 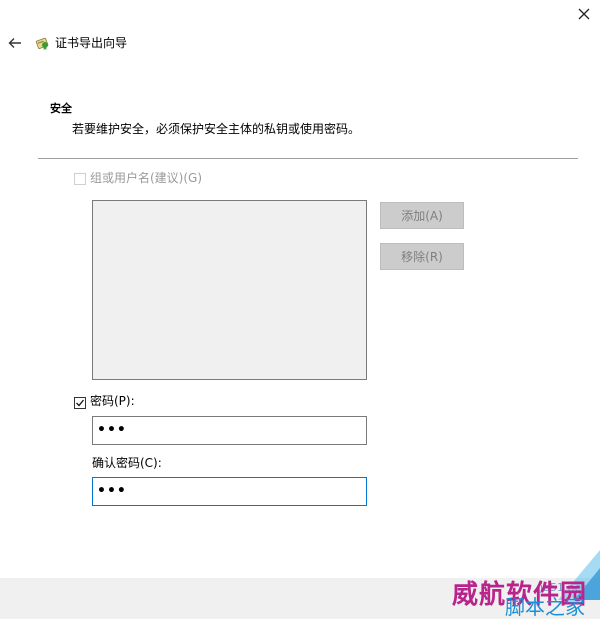 I want to click on watermark-sub: 脚本之家, so click(x=545, y=607).